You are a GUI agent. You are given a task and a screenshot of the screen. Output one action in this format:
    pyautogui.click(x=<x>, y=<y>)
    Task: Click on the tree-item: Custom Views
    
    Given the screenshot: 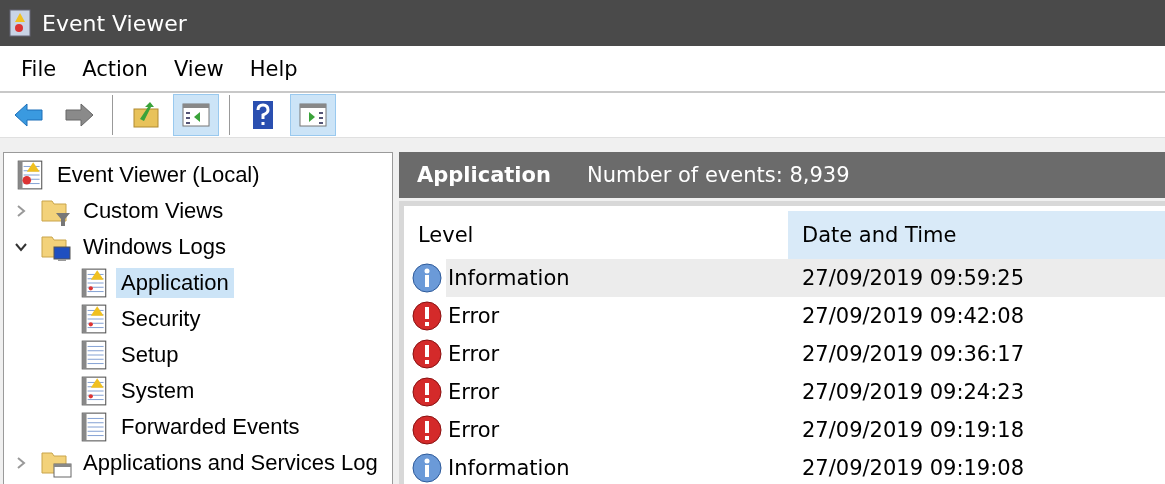 What is the action you would take?
    pyautogui.click(x=153, y=211)
    